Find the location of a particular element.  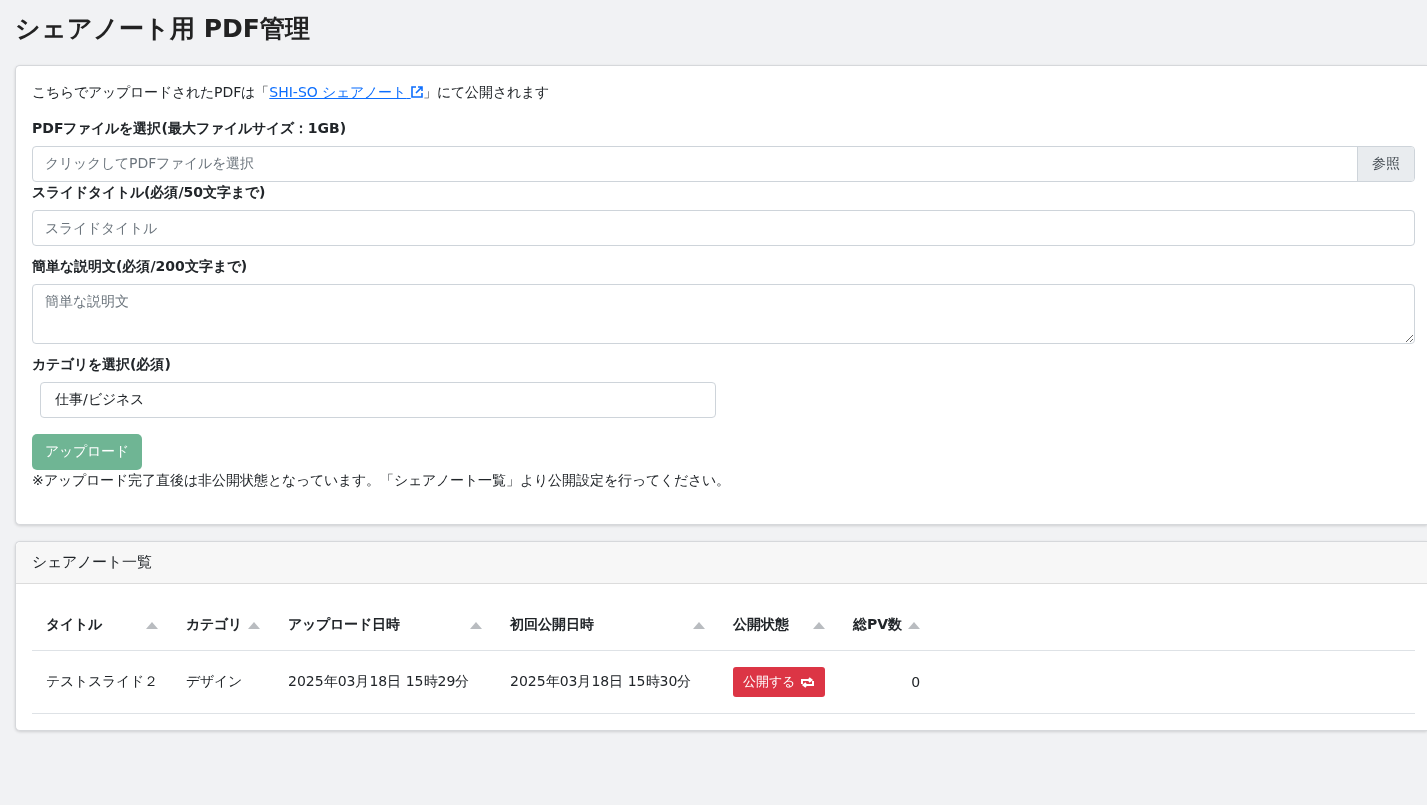

field-label: スライドタイトル(必須/50文字まで) is located at coordinates (149, 193).